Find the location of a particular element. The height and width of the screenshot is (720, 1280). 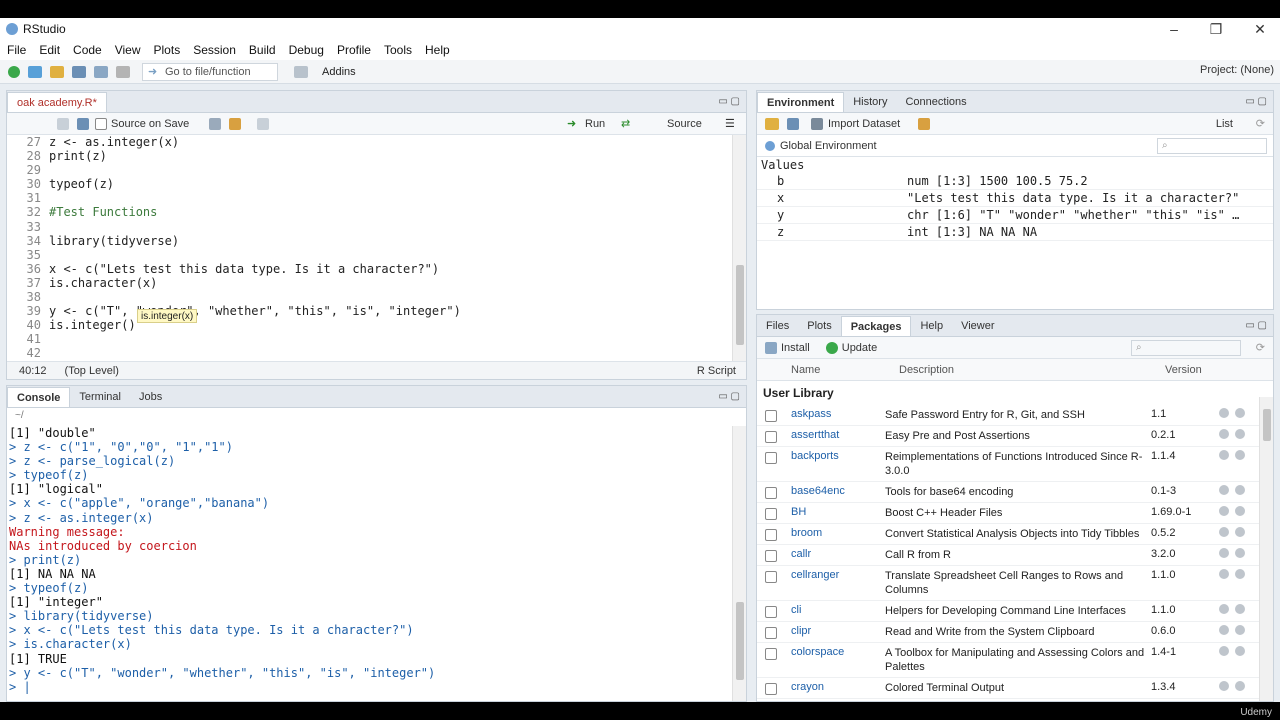

show-in-window-icon is located at coordinates (63, 123).